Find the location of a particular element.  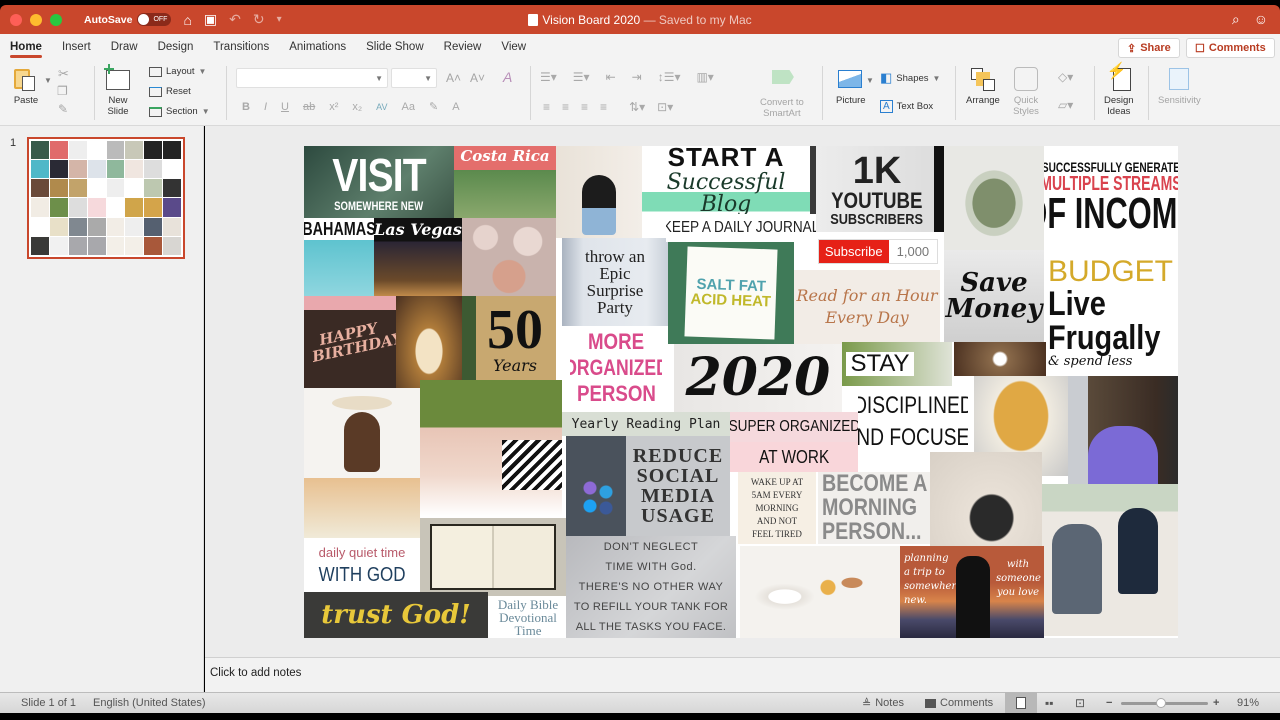

tab-view: View is located at coordinates (513, 47).